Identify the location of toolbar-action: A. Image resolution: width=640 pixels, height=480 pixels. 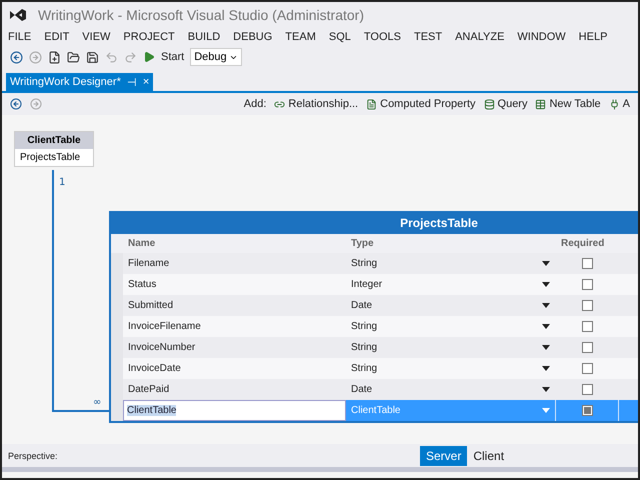
(619, 104).